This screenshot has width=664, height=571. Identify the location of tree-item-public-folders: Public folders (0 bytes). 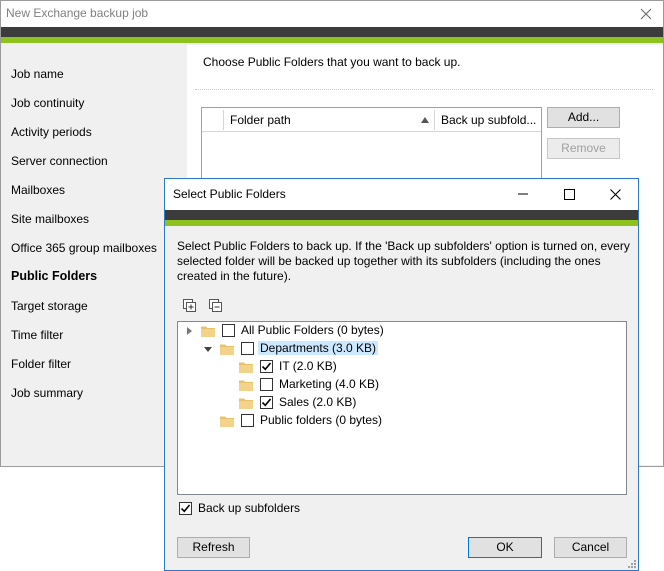
(401, 421).